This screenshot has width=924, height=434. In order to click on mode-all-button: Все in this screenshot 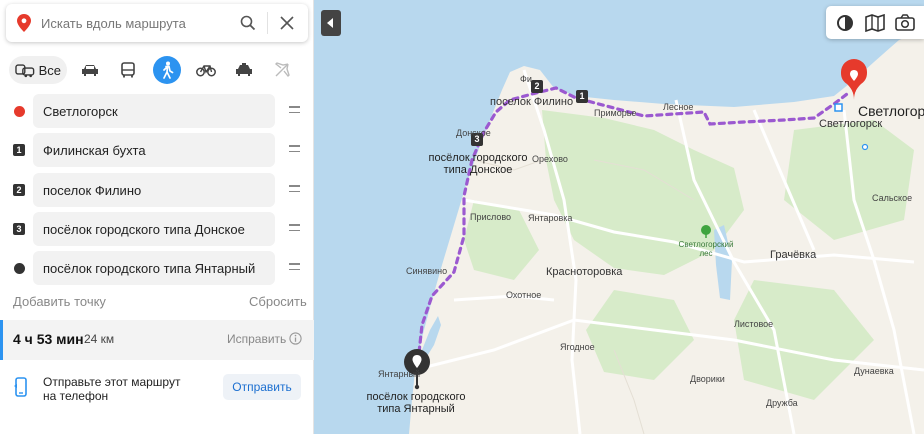, I will do `click(38, 70)`.